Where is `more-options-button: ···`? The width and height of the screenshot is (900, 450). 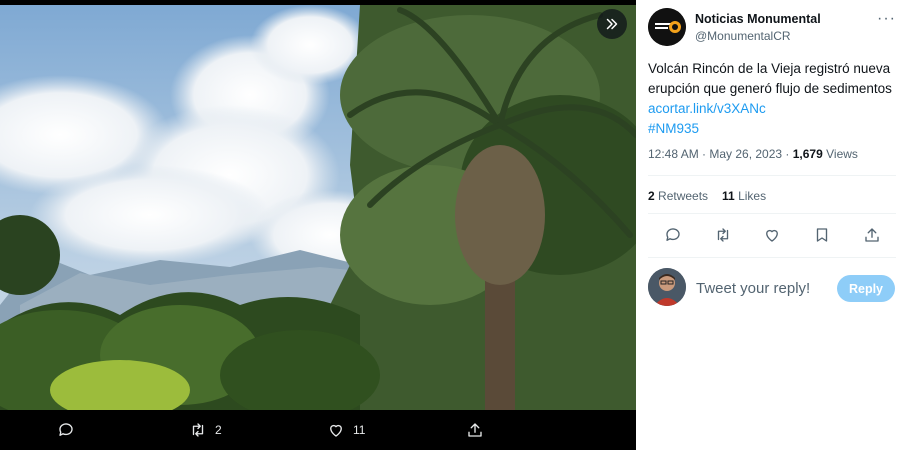
more-options-button: ··· is located at coordinates (886, 19).